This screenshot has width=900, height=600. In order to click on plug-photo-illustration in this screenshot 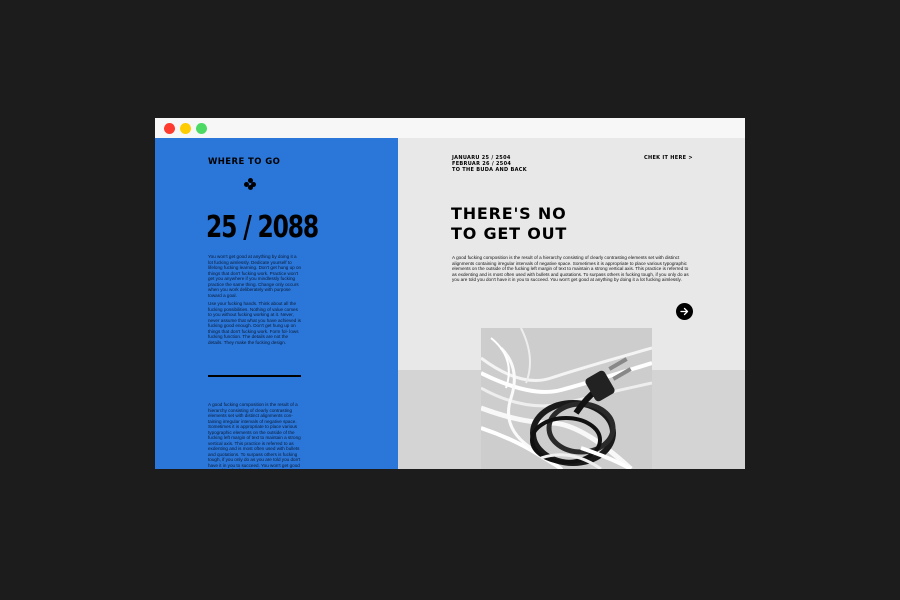, I will do `click(566, 398)`.